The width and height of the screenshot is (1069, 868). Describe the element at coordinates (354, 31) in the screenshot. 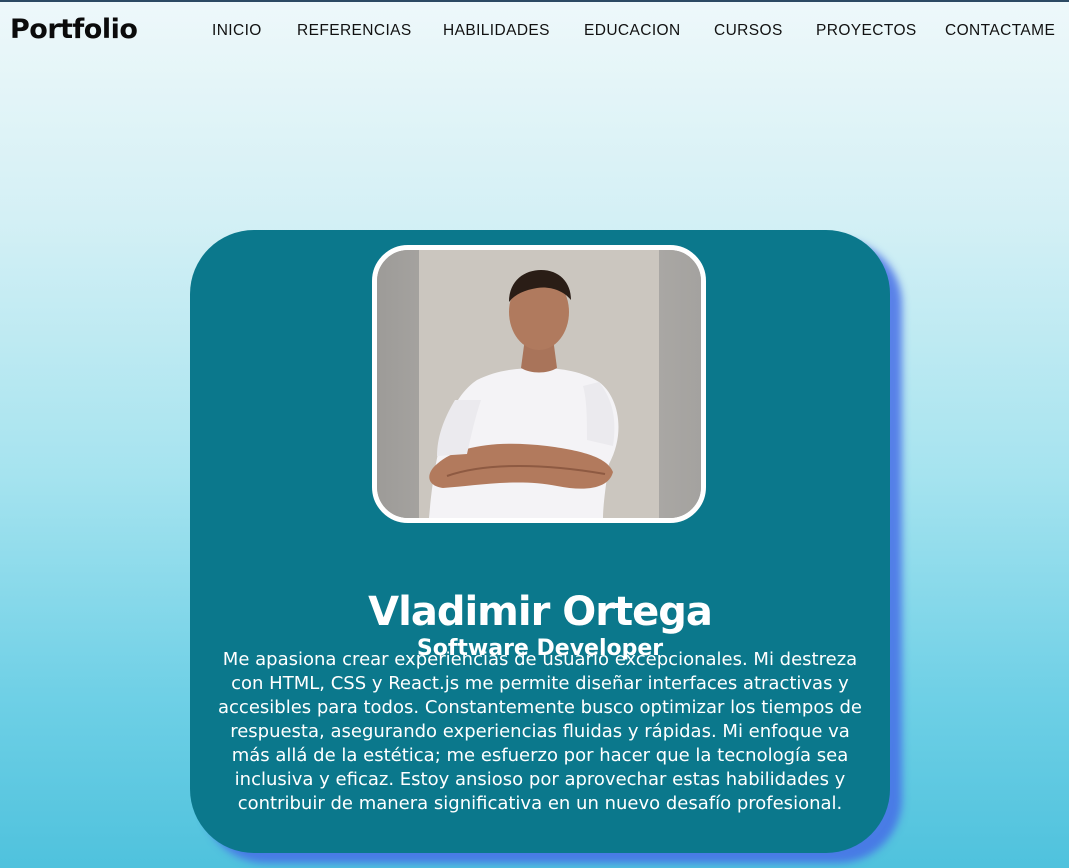

I see `nav-link-referencias: REFERENCIAS` at that location.